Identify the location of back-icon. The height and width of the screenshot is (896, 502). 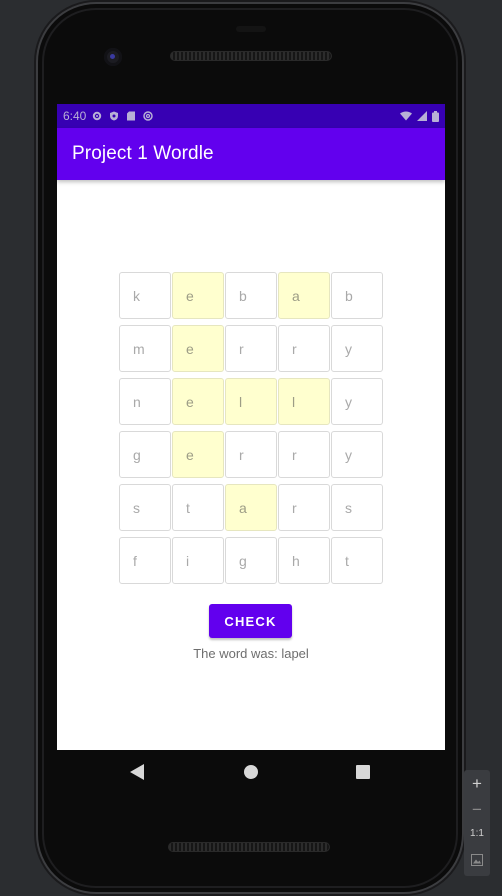
(137, 772).